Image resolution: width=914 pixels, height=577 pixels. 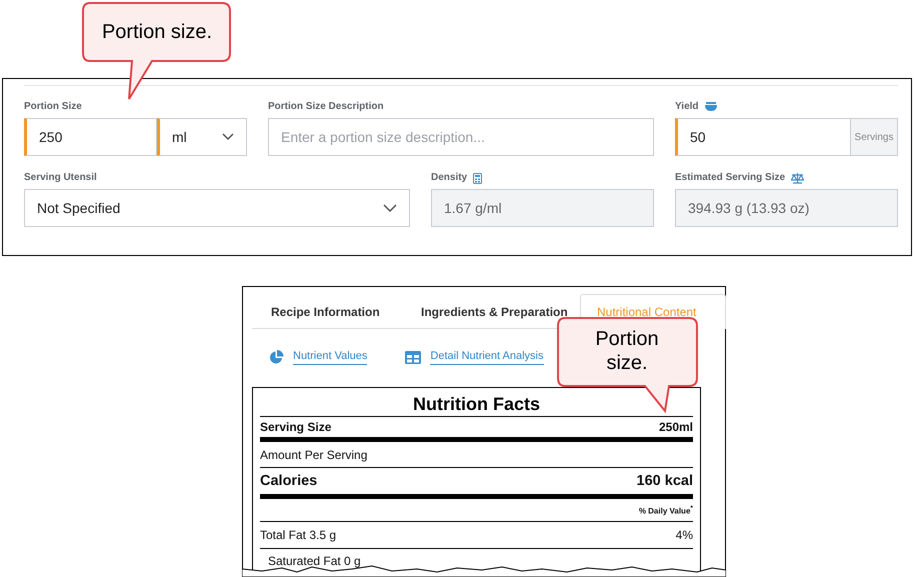 I want to click on field-label: Serving Utensil, so click(x=61, y=178).